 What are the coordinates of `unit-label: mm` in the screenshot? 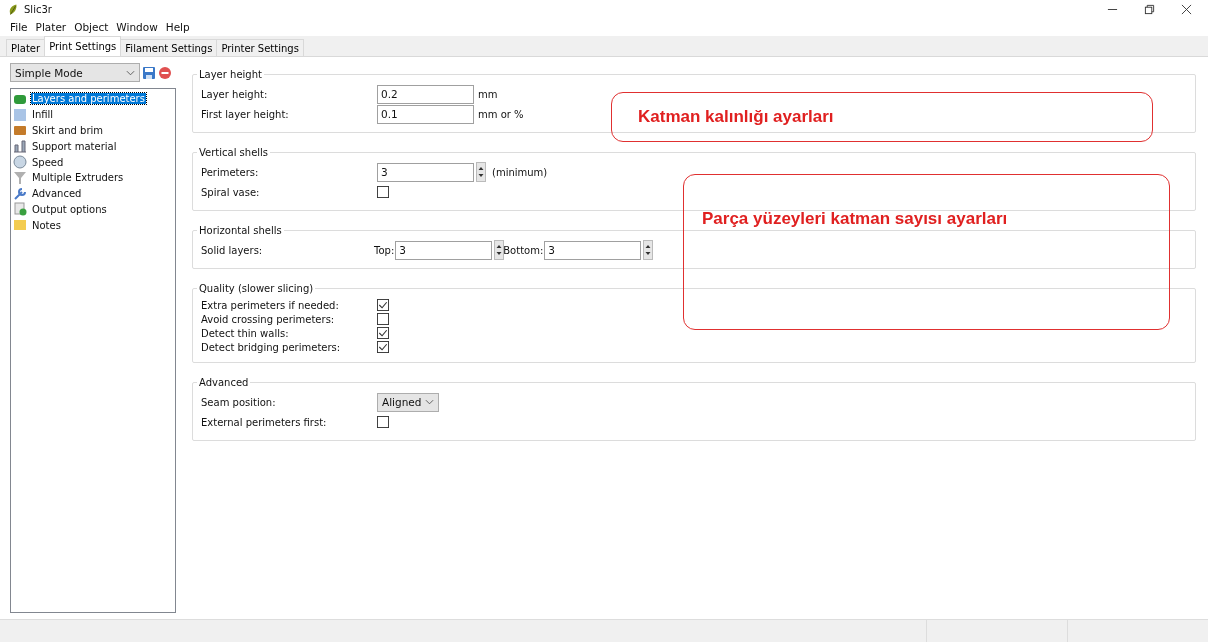 It's located at (488, 94).